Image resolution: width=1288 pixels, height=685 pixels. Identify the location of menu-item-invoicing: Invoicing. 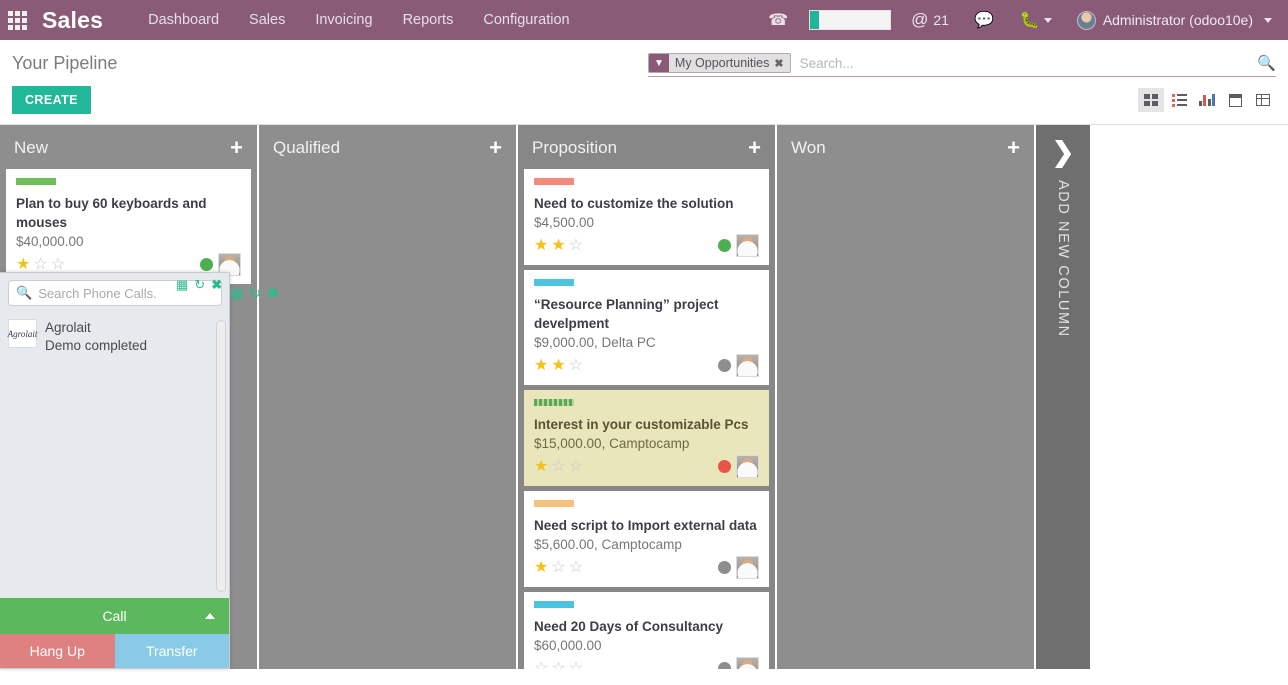
(343, 20).